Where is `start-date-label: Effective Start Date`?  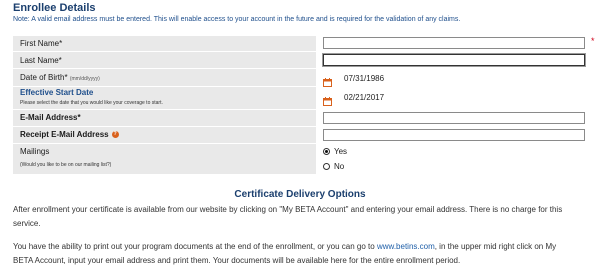
start-date-label: Effective Start Date is located at coordinates (57, 92).